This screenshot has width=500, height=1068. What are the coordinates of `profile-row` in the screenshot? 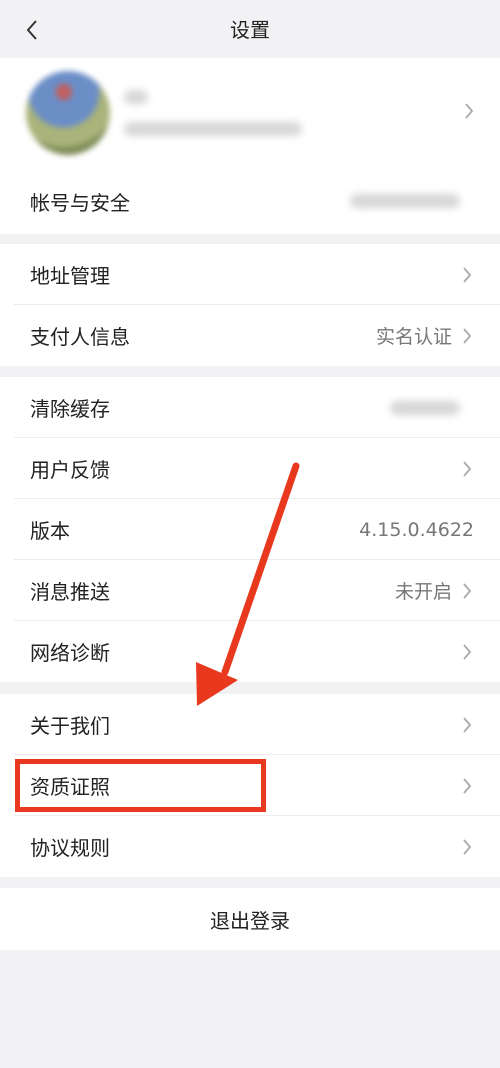 It's located at (250, 113).